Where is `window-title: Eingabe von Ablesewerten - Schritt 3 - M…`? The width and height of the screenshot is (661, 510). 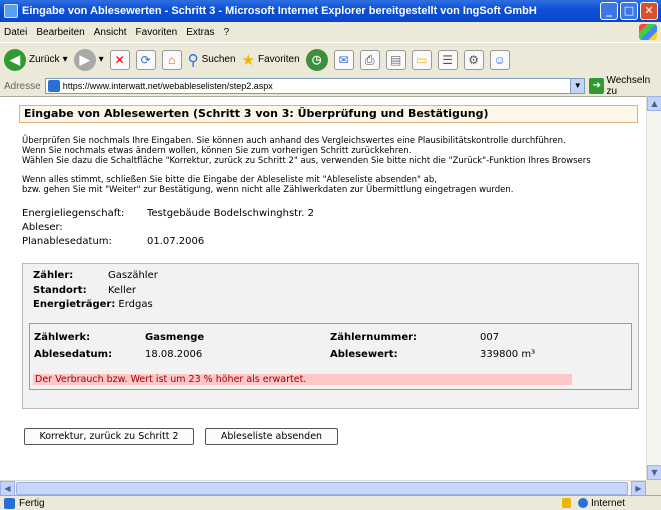
window-title: Eingabe von Ablesewerten - Schritt 3 - M… is located at coordinates (279, 11).